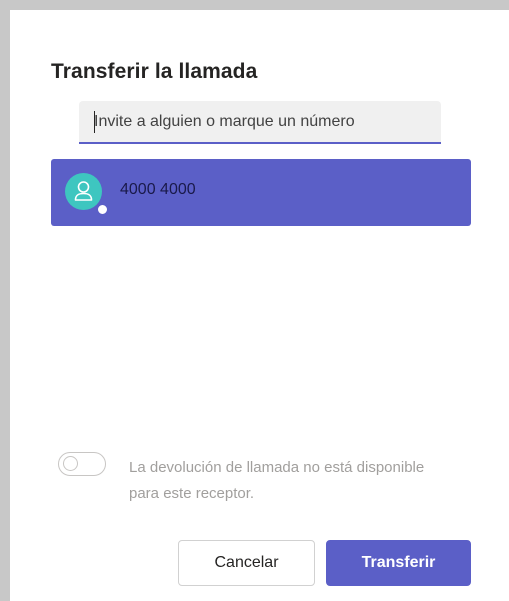 The image size is (509, 601). Describe the element at coordinates (398, 563) in the screenshot. I see `transfer-button: Transferir` at that location.